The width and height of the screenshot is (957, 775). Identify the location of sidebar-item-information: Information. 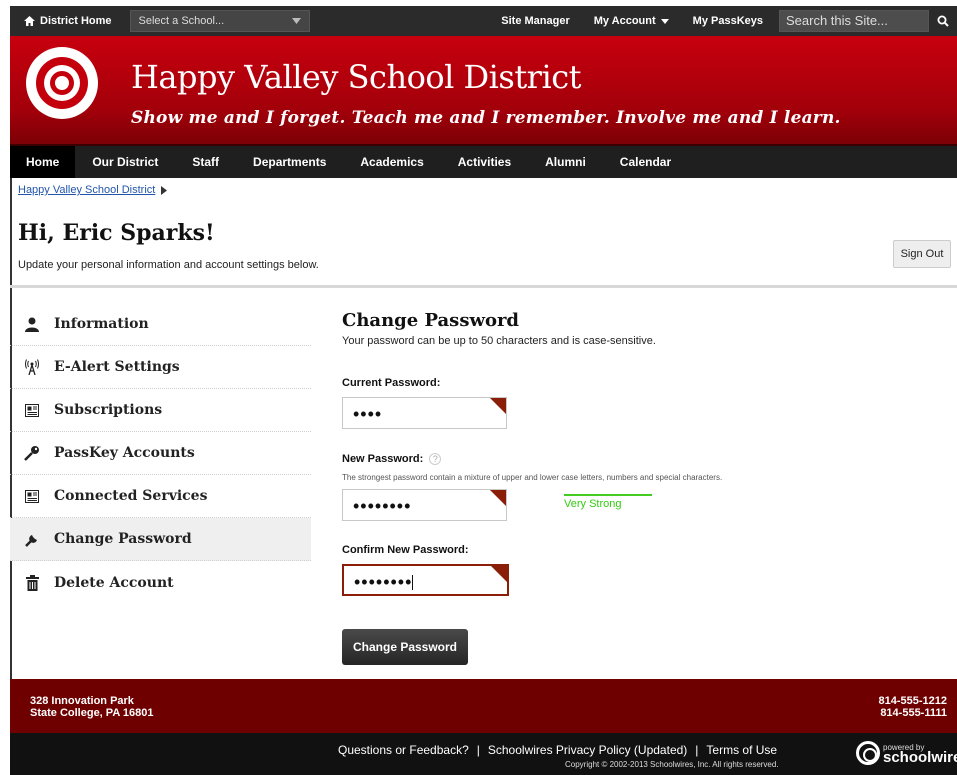
(160, 324).